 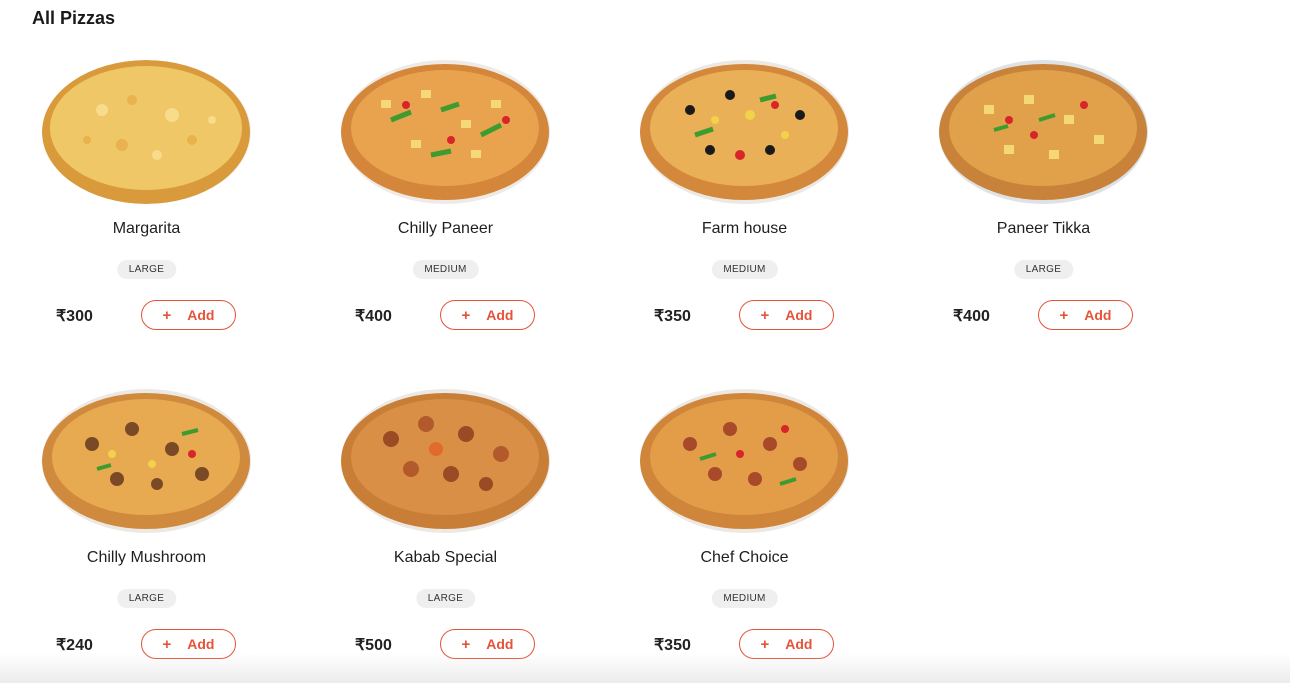 I want to click on product-card: Kabab Special LARGE ₹500 + Add, so click(x=445, y=534).